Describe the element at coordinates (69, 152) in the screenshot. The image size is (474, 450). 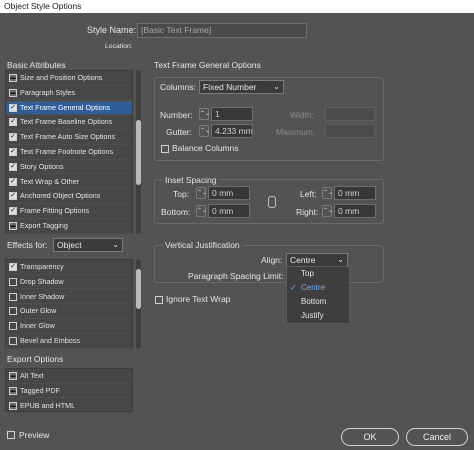
I see `basic-attribute-item: ✓ Text Frame Footnote Options` at that location.